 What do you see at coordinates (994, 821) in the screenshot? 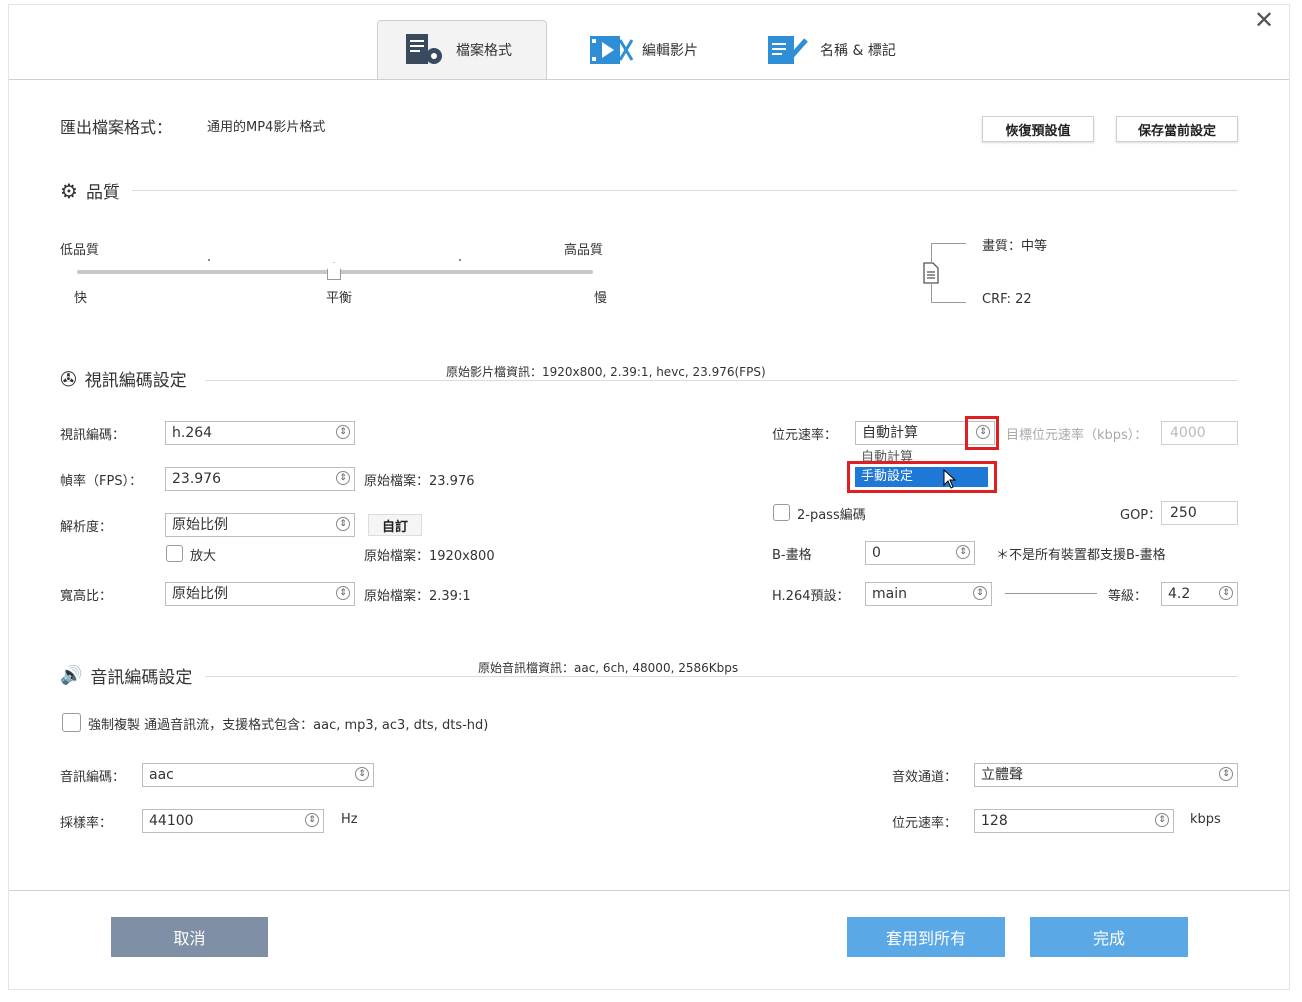
I see `audio-bitrate-value: 128` at bounding box center [994, 821].